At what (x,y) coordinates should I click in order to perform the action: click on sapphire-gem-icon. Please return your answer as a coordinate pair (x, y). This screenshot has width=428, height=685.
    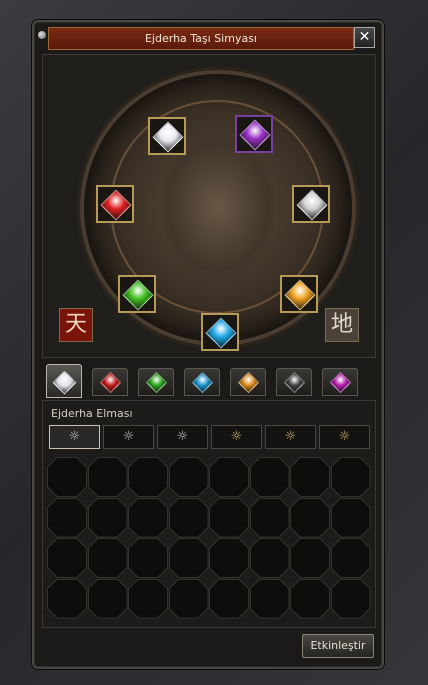
    Looking at the image, I should click on (221, 333).